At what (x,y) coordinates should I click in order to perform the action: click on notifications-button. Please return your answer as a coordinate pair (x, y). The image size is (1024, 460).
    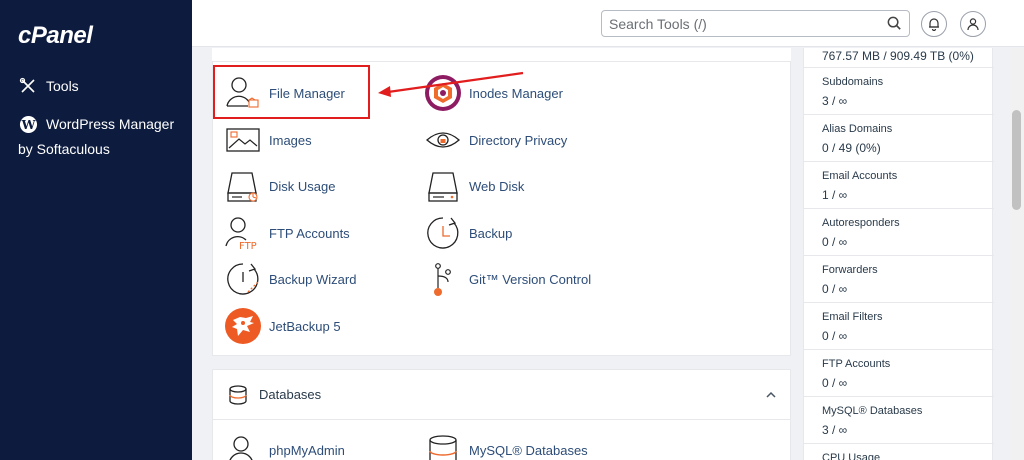
    Looking at the image, I should click on (934, 24).